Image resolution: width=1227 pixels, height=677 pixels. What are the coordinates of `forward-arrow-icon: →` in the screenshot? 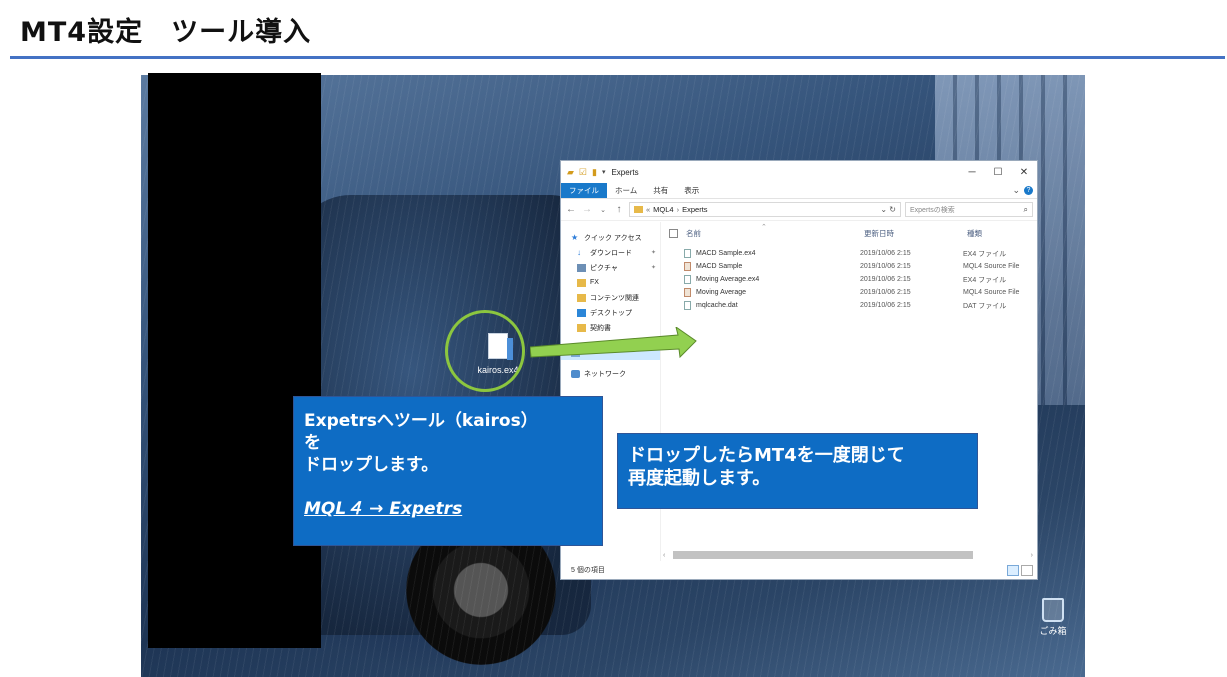 It's located at (587, 209).